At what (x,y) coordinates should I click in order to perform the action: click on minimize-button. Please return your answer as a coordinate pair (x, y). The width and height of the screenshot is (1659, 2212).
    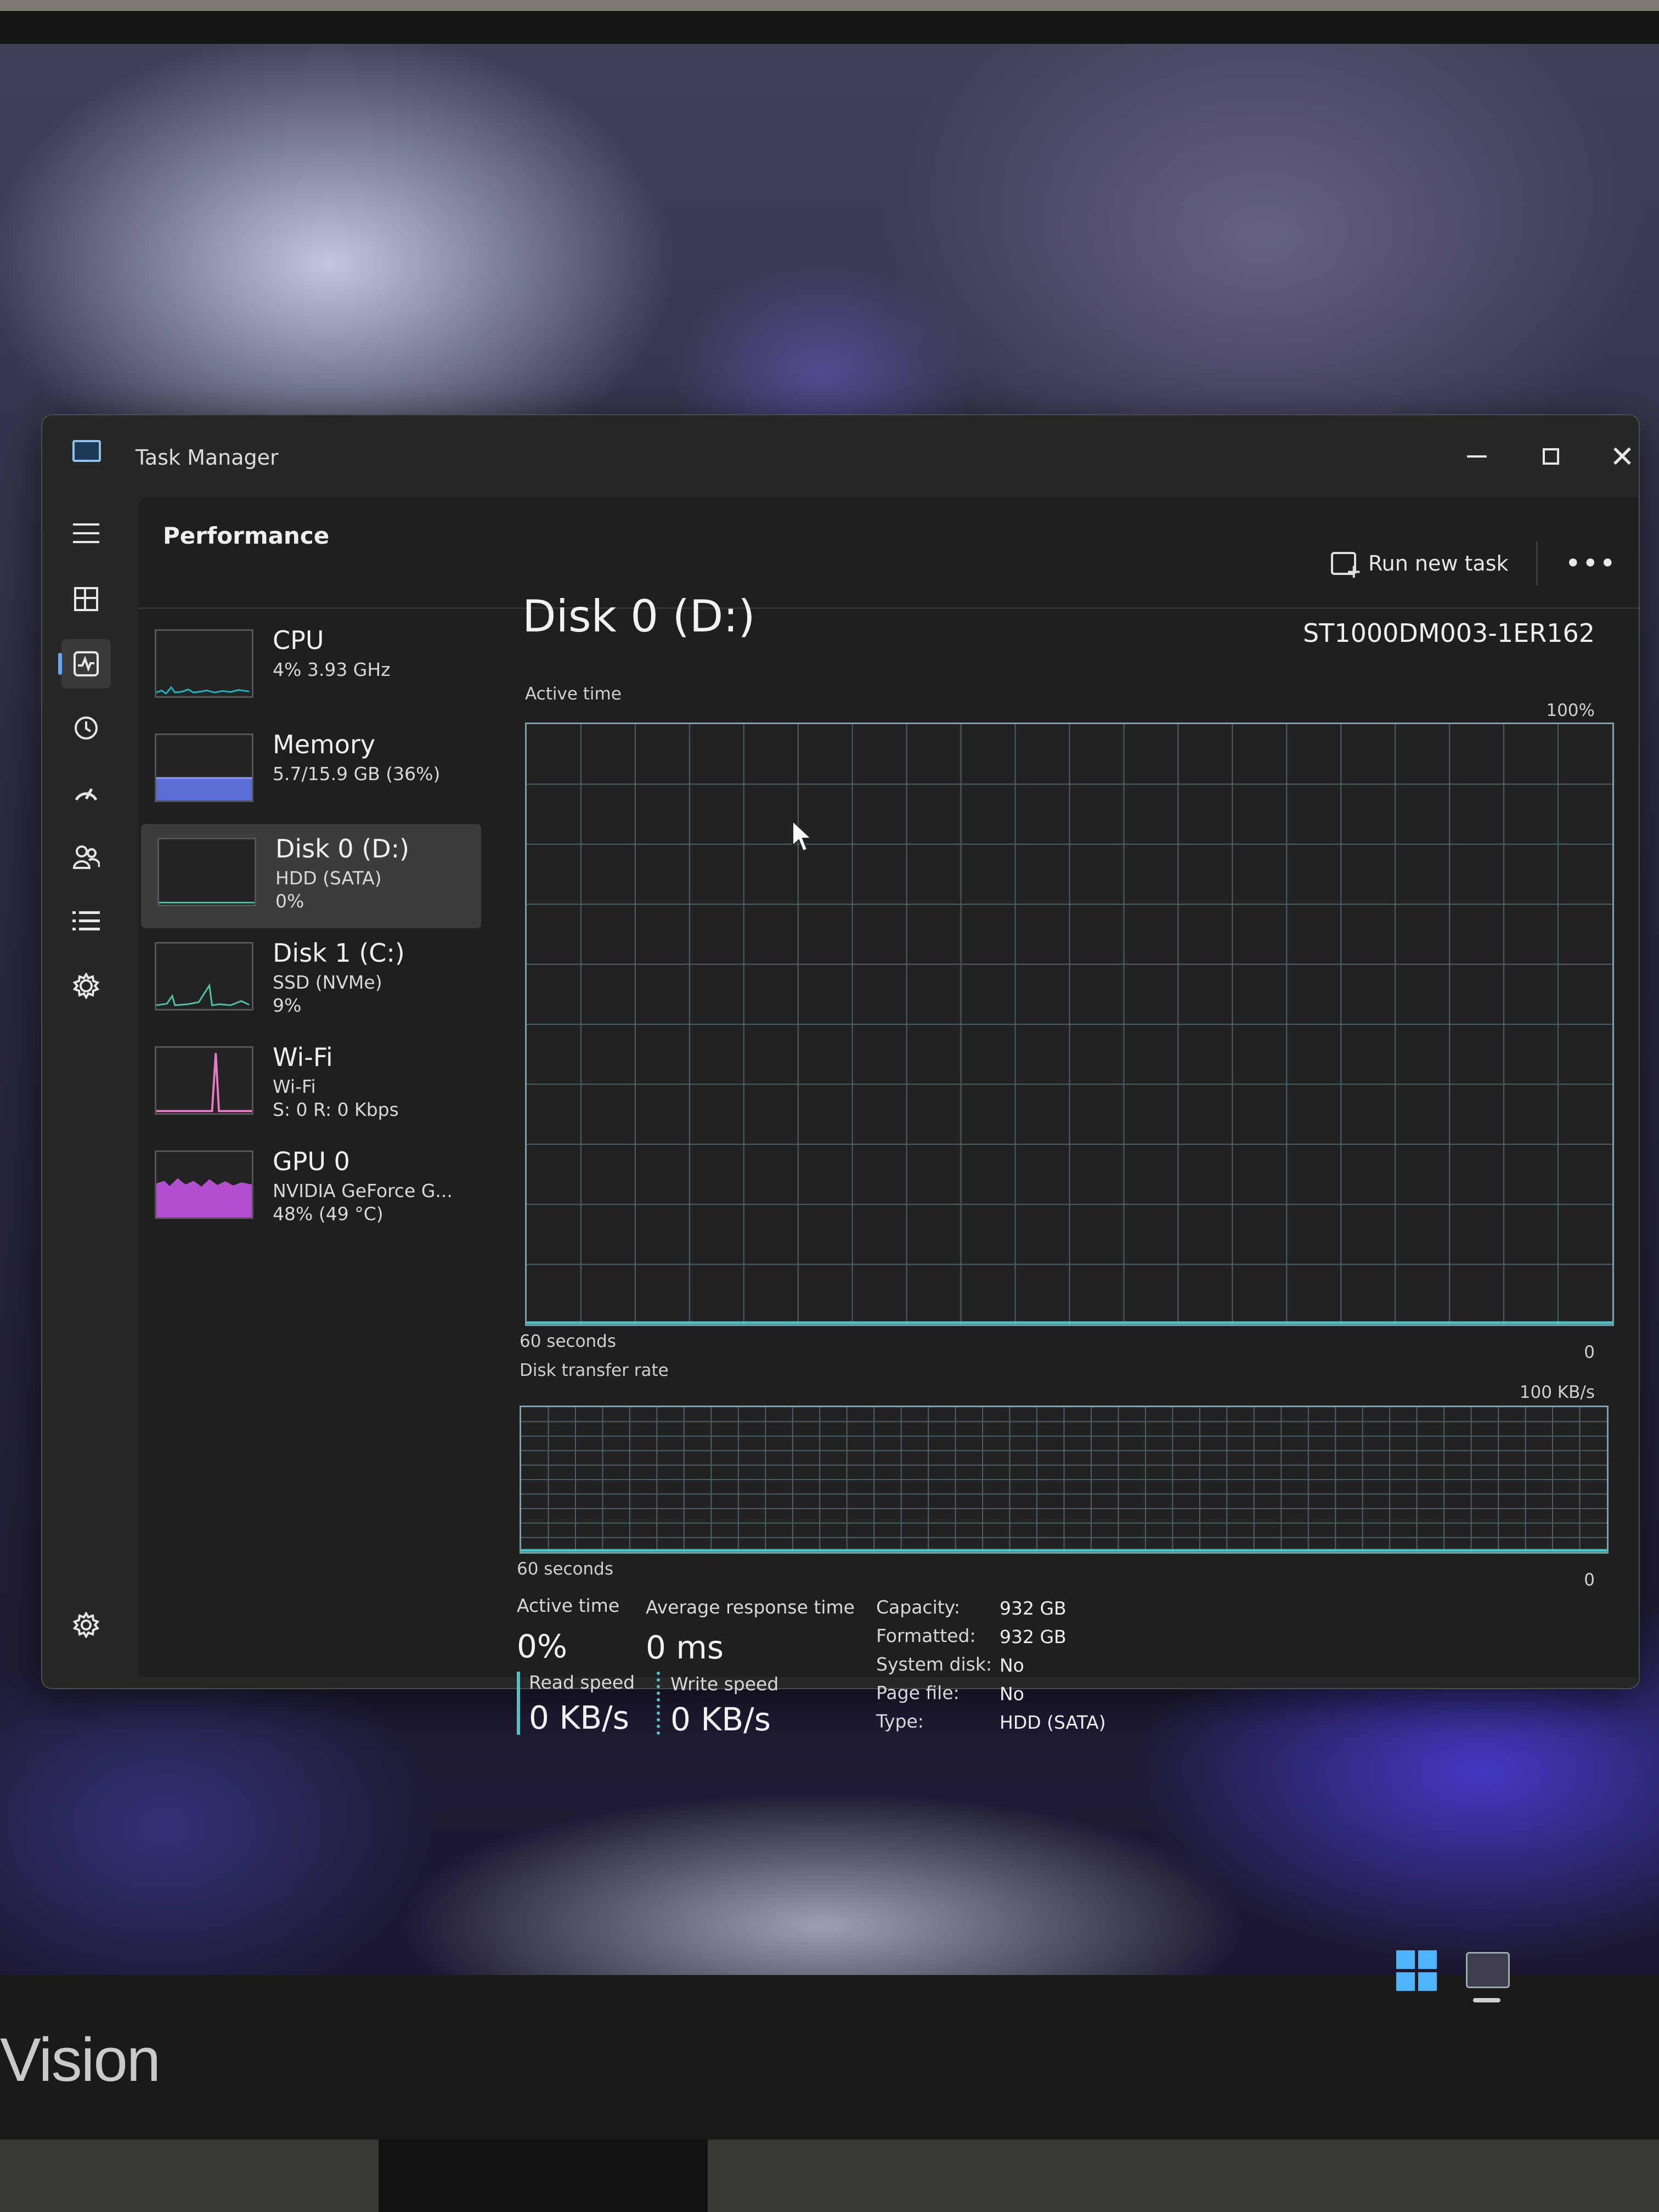
    Looking at the image, I should click on (1477, 456).